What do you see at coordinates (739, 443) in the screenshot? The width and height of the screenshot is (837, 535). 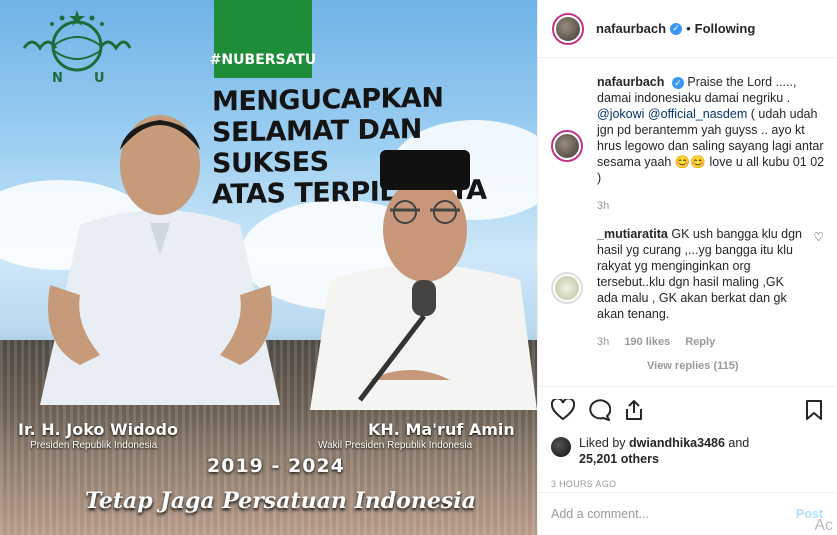 I see `liked-by-and: and` at bounding box center [739, 443].